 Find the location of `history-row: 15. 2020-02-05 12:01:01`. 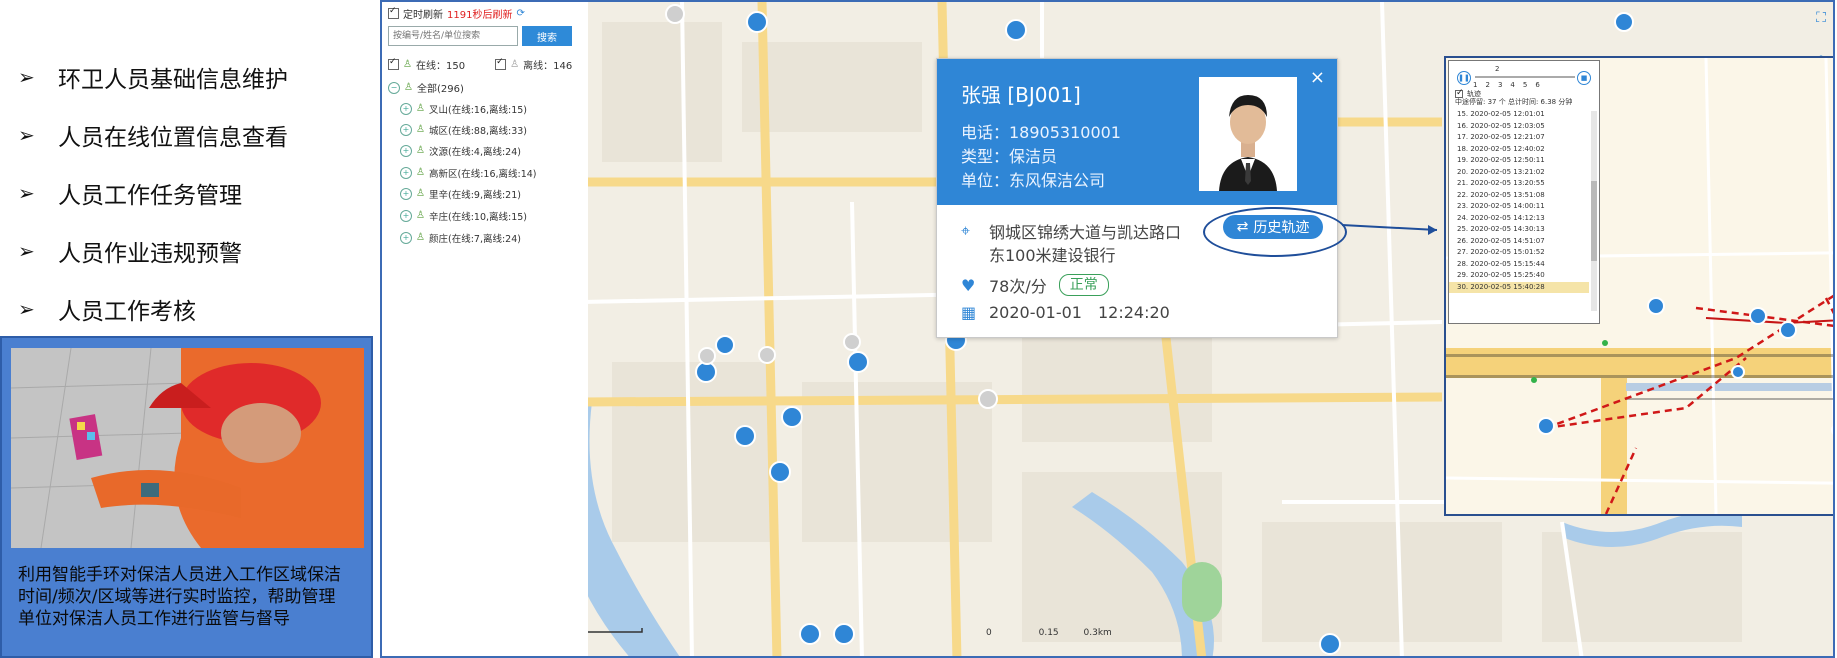

history-row: 15. 2020-02-05 12:01:01 is located at coordinates (1519, 115).